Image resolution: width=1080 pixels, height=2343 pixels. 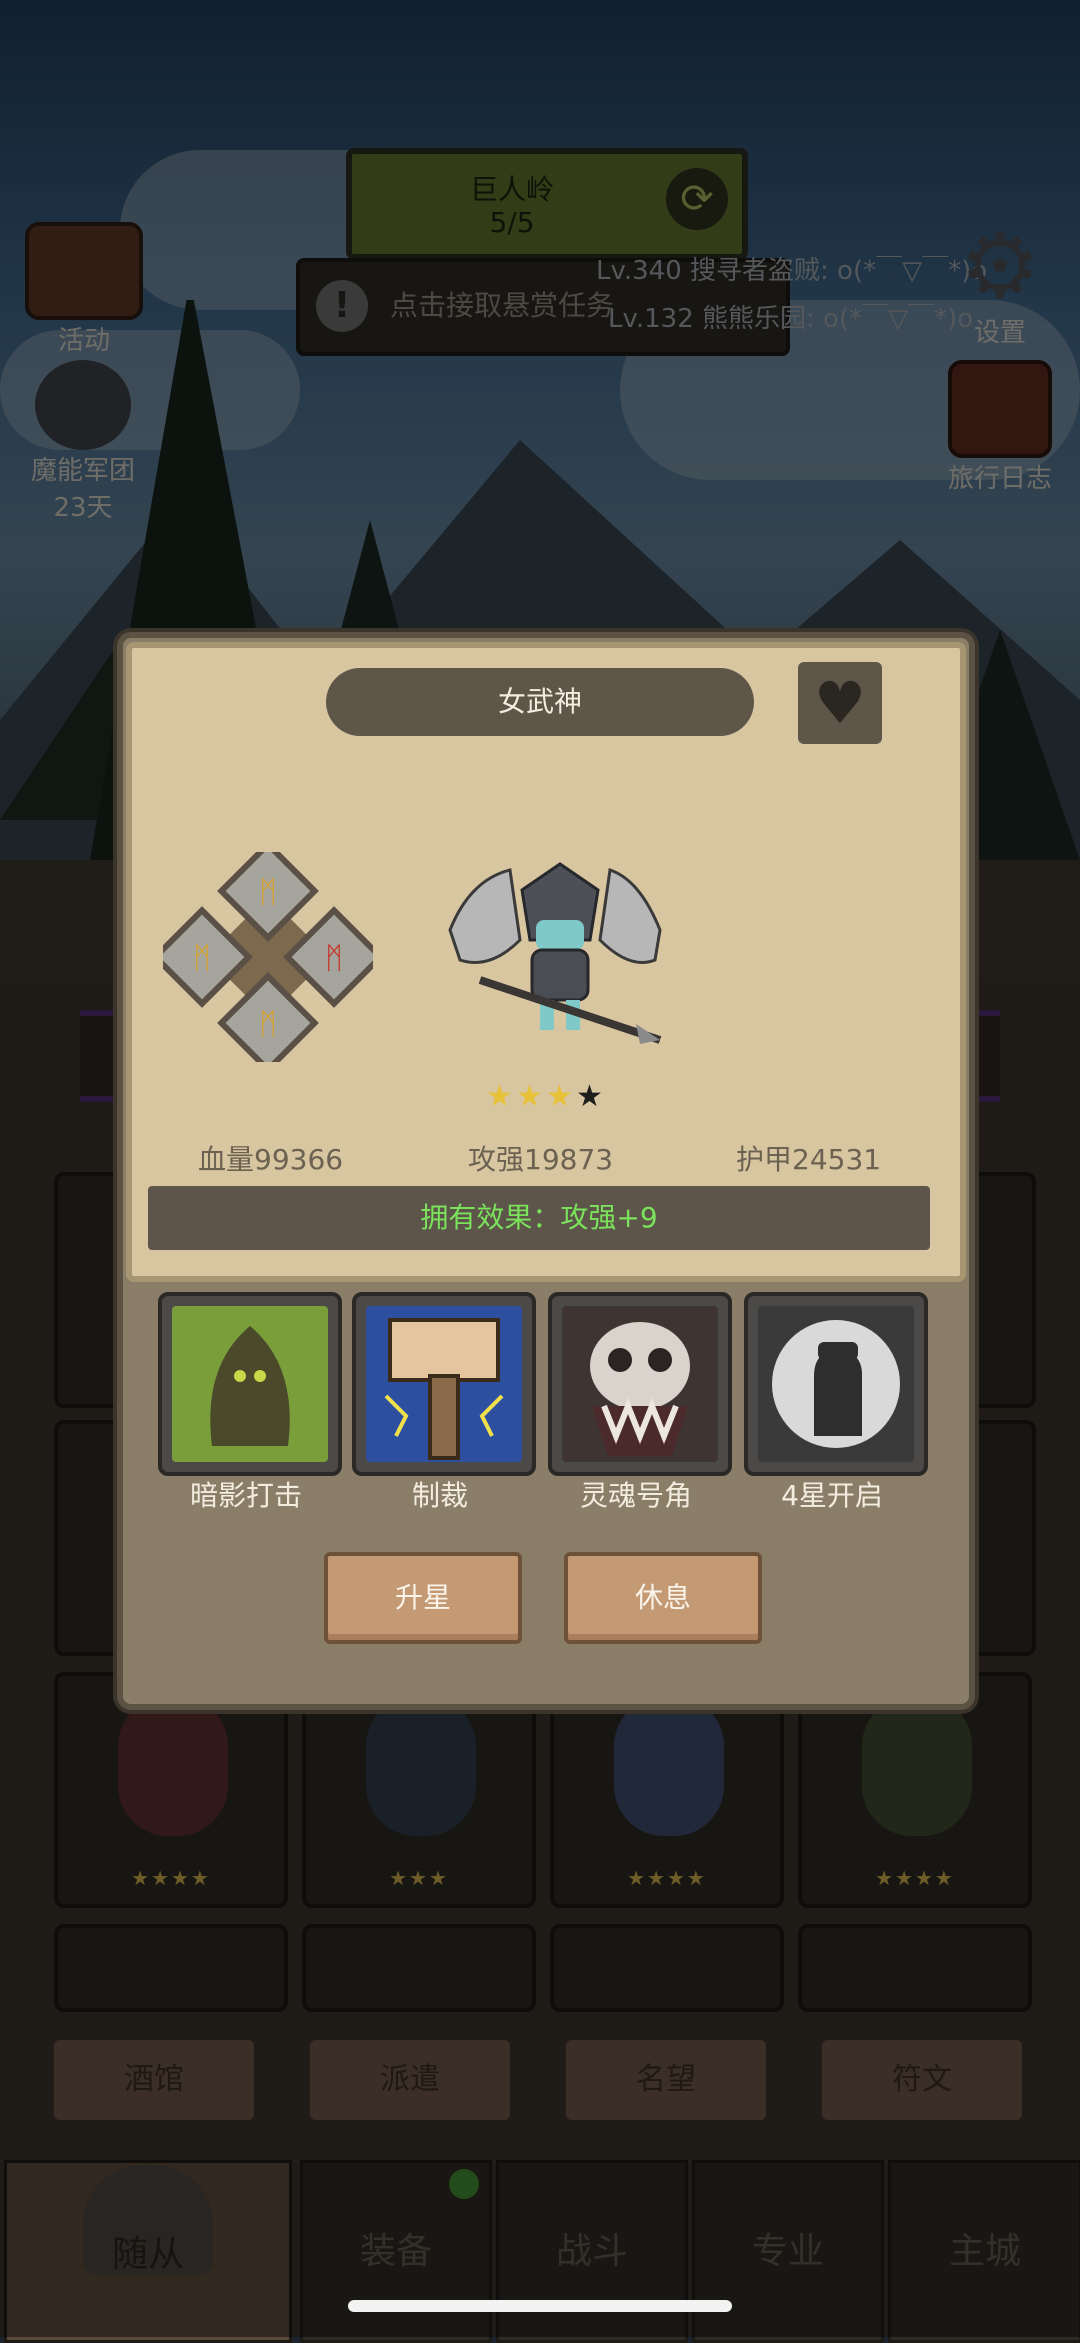 I want to click on shadow-strike-icon, so click(x=250, y=1384).